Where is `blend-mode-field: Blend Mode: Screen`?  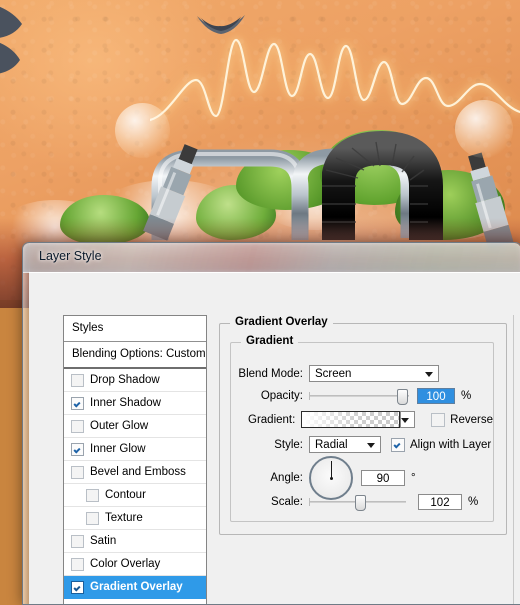
blend-mode-field: Blend Mode: Screen is located at coordinates (357, 373).